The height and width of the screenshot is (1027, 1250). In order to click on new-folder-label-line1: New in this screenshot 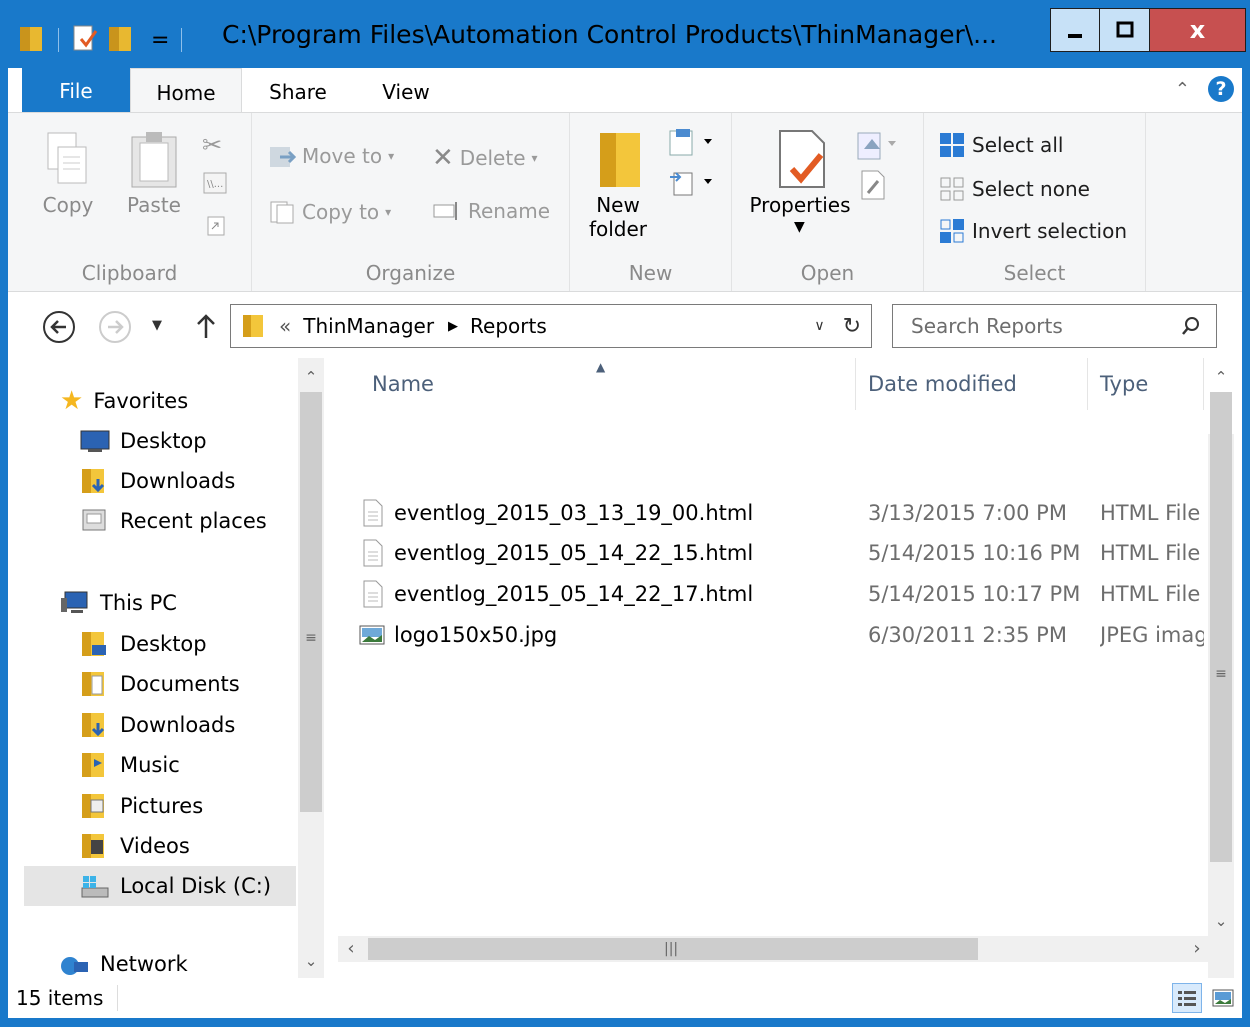, I will do `click(618, 205)`.